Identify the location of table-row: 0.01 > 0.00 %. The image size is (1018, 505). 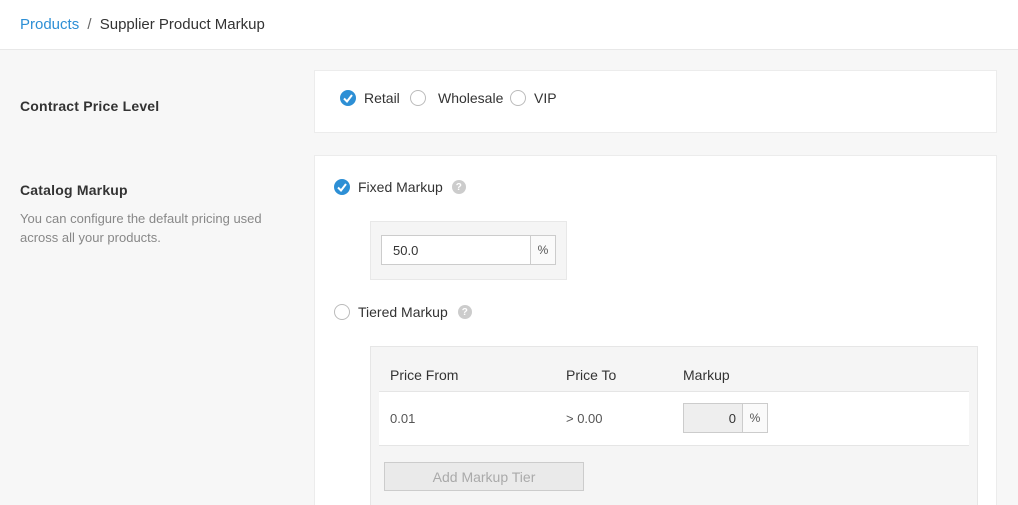
(674, 418).